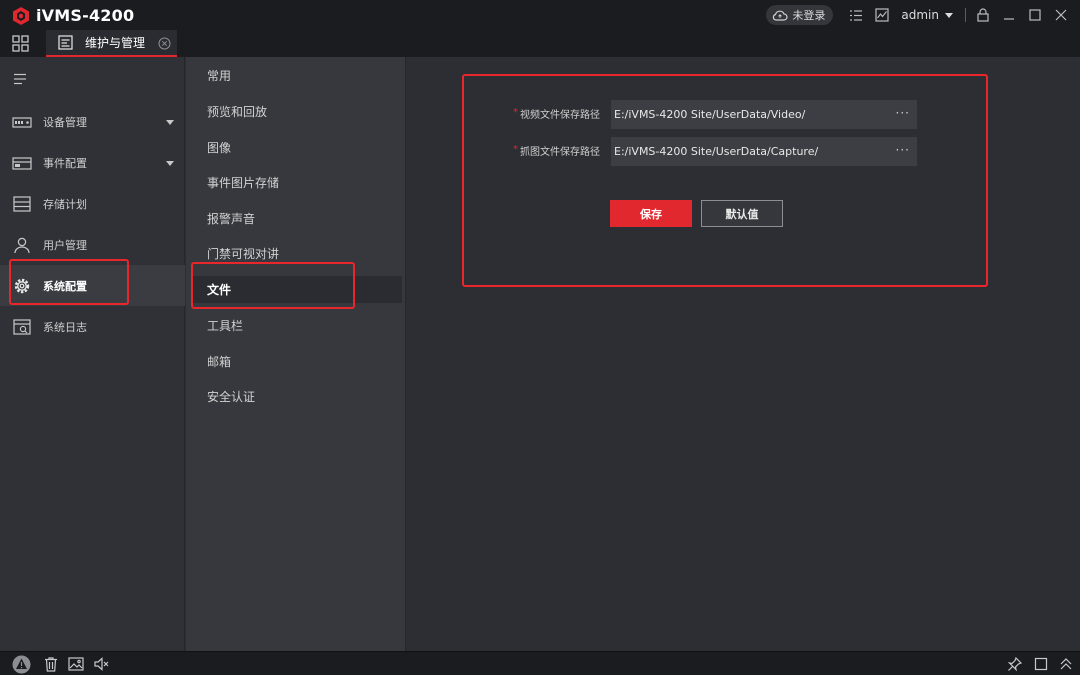 This screenshot has height=675, width=1080. What do you see at coordinates (65, 245) in the screenshot?
I see `sidebar-item-label: 用户管理` at bounding box center [65, 245].